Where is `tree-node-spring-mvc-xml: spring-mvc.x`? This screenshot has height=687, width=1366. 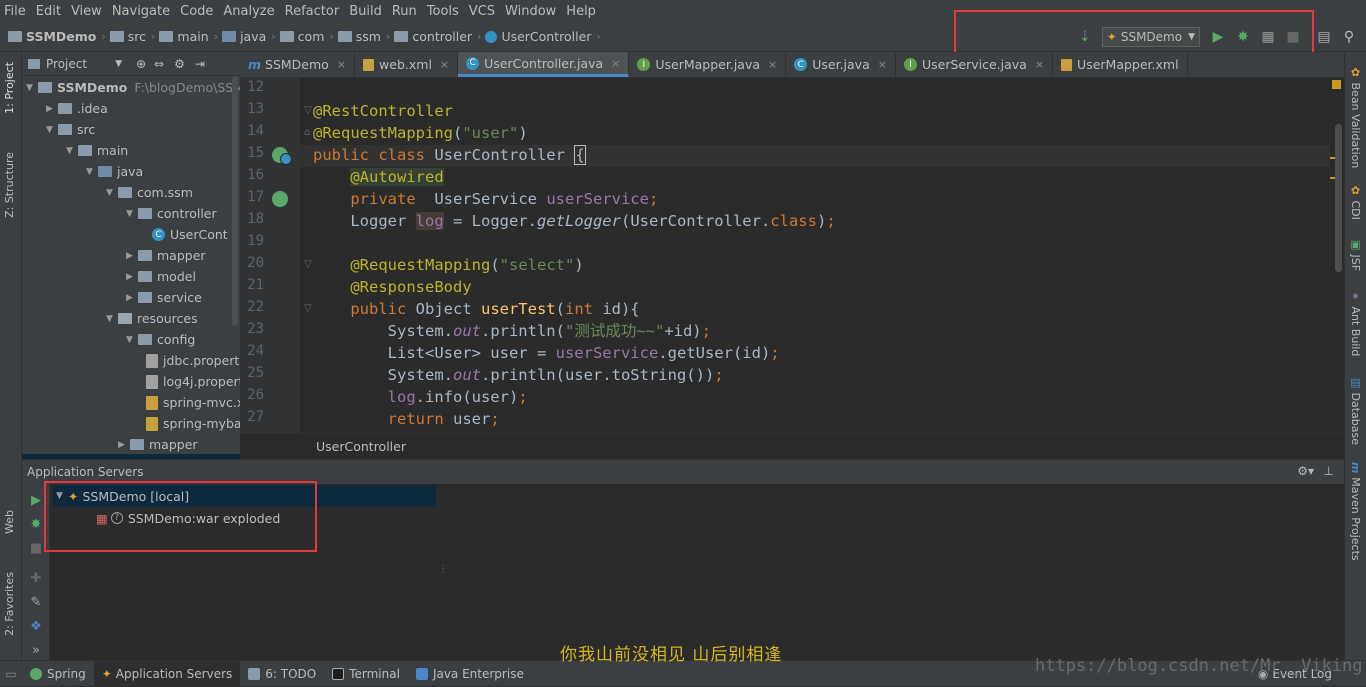 tree-node-spring-mvc-xml: spring-mvc.x is located at coordinates (193, 402).